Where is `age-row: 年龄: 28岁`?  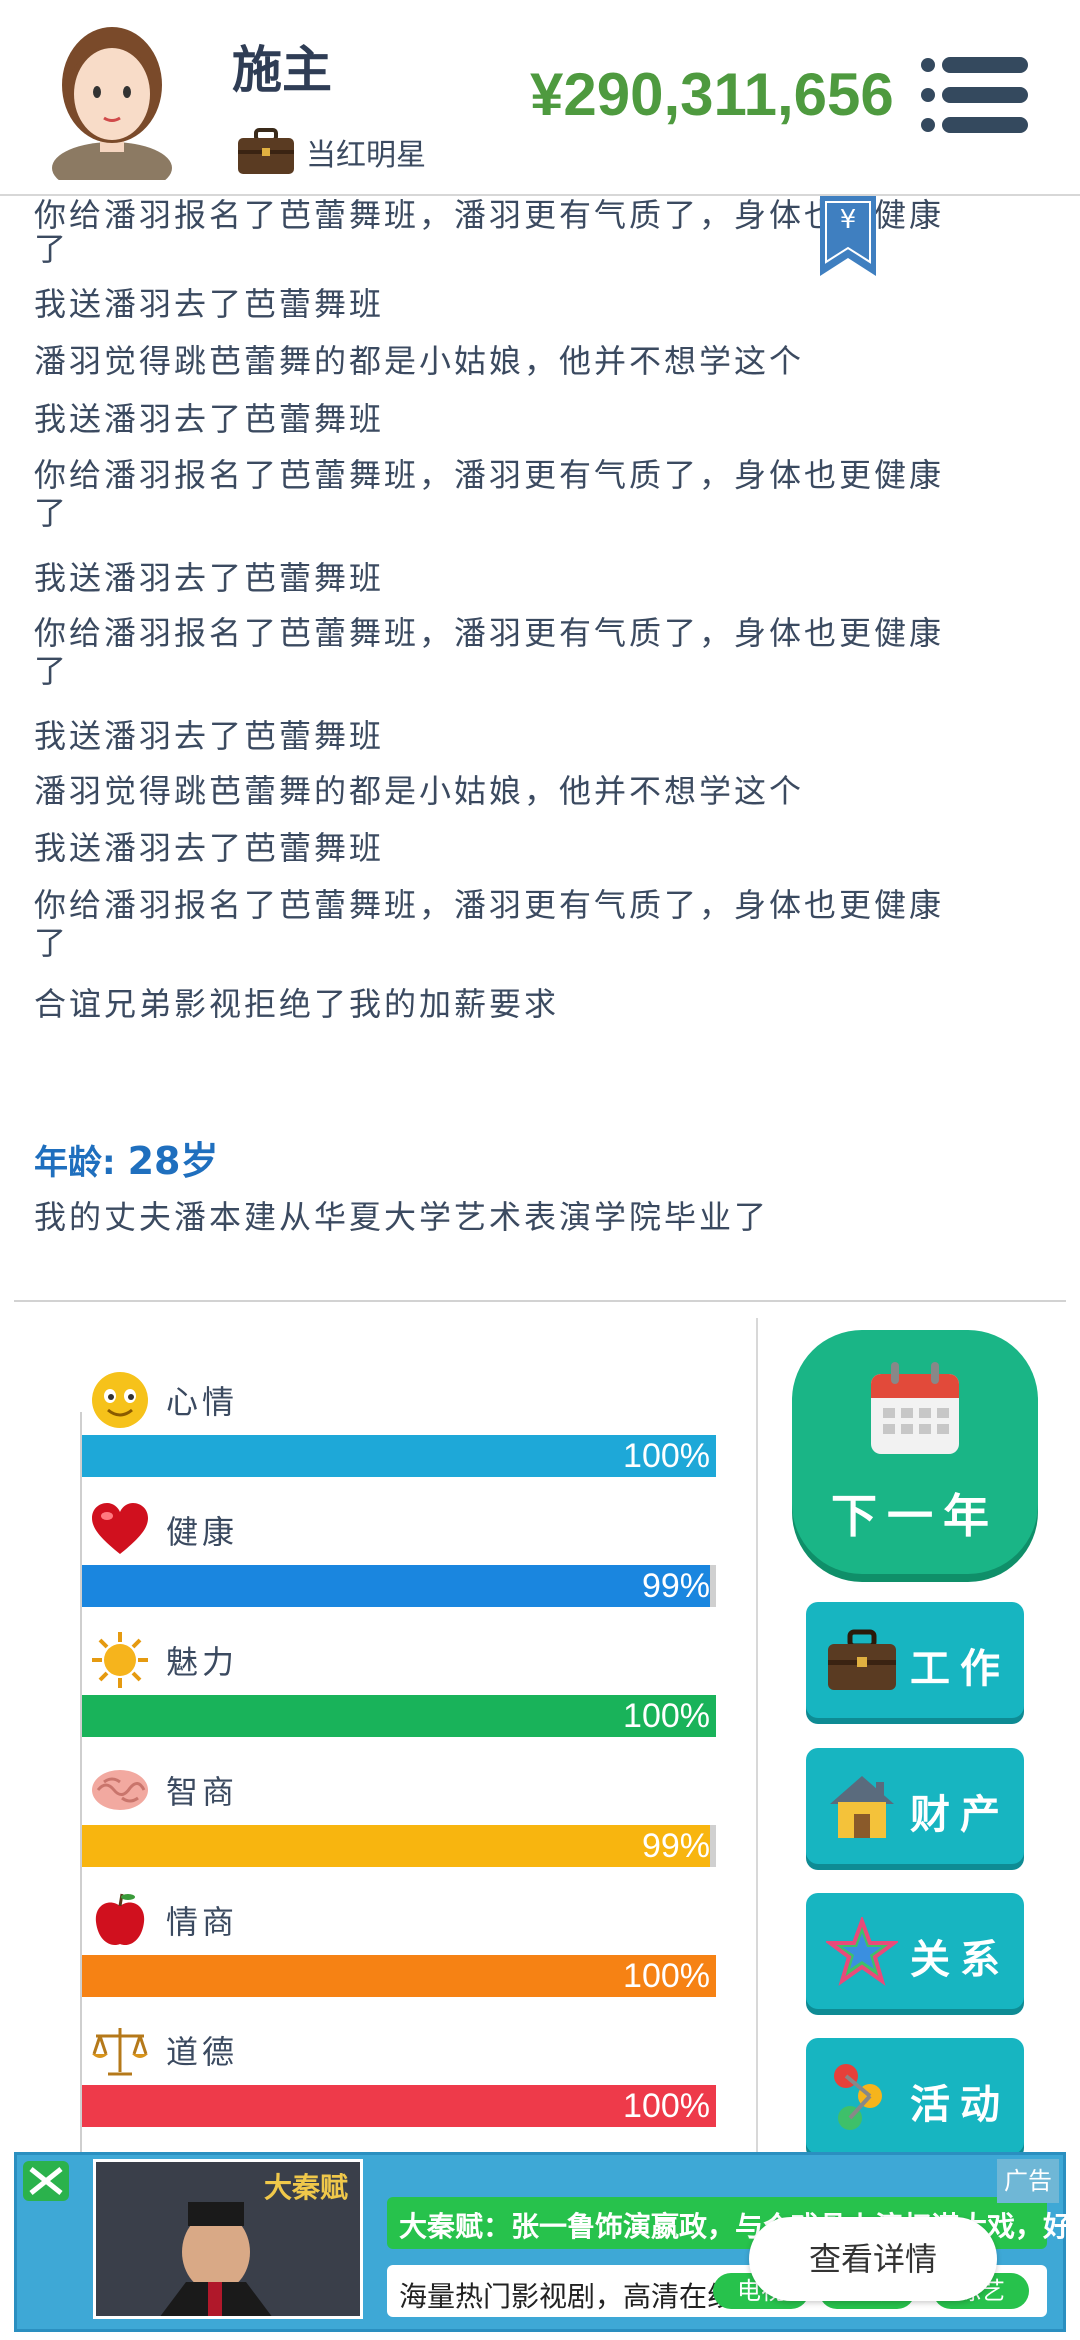
age-row: 年龄: 28岁 is located at coordinates (126, 1157).